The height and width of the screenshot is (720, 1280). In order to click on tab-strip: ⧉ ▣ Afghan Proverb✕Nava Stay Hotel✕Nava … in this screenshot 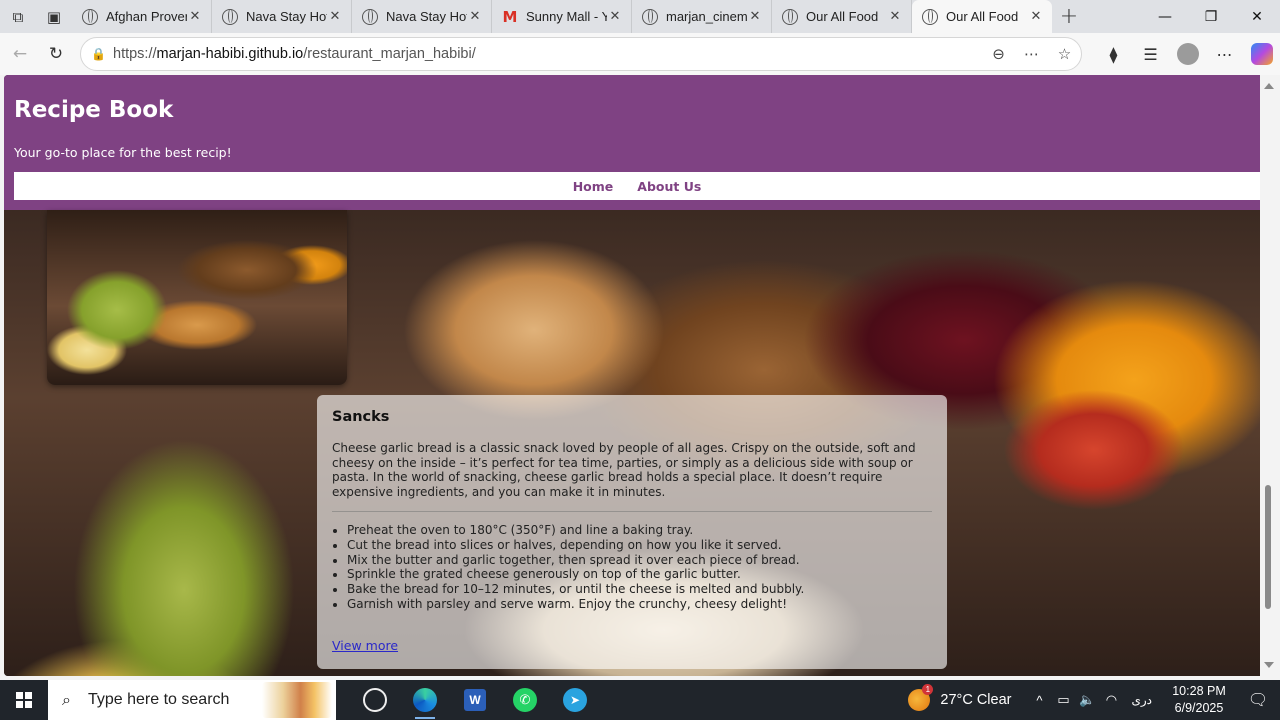, I will do `click(640, 16)`.